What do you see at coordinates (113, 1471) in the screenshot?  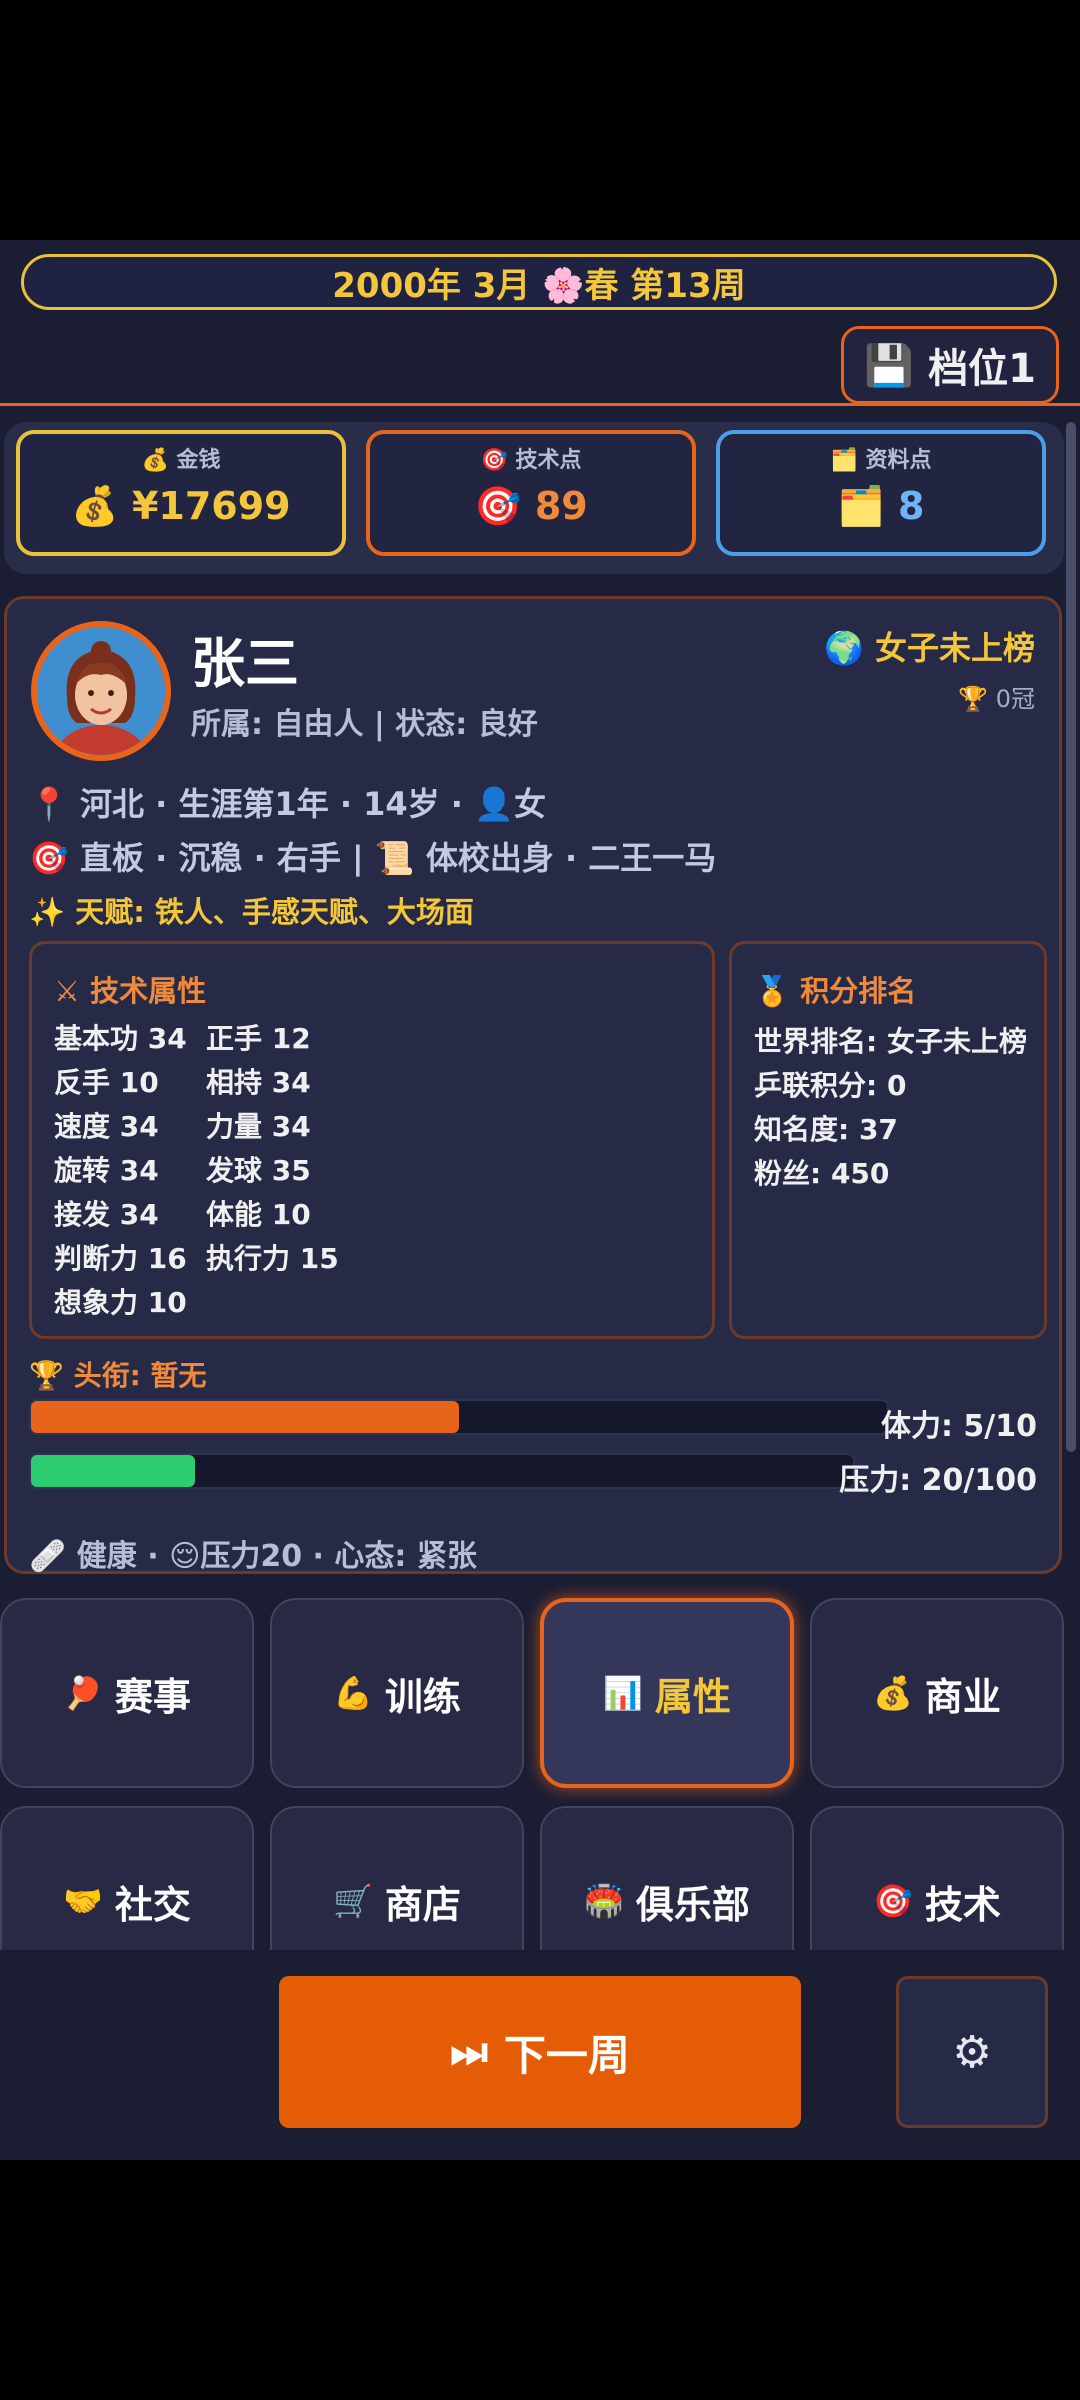 I see `pressure-bar-fill` at bounding box center [113, 1471].